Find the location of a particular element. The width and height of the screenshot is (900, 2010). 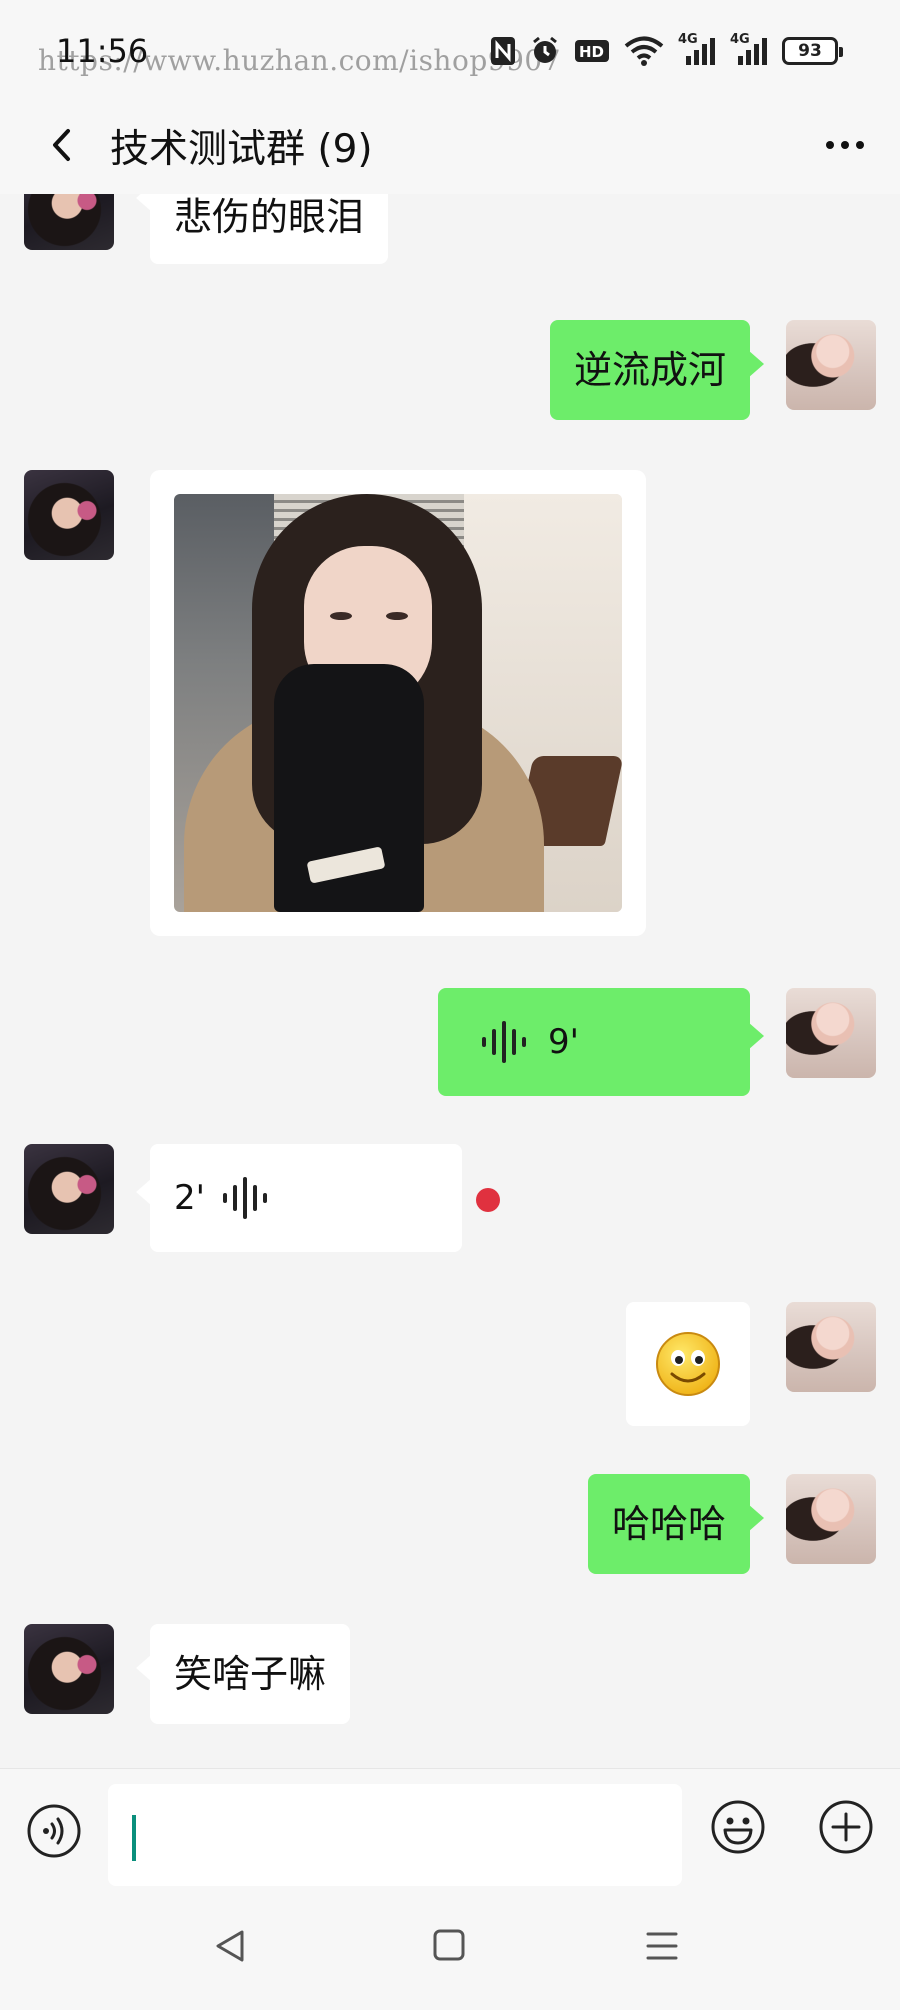

signal-4g-icon-2: 4G is located at coordinates (749, 49).